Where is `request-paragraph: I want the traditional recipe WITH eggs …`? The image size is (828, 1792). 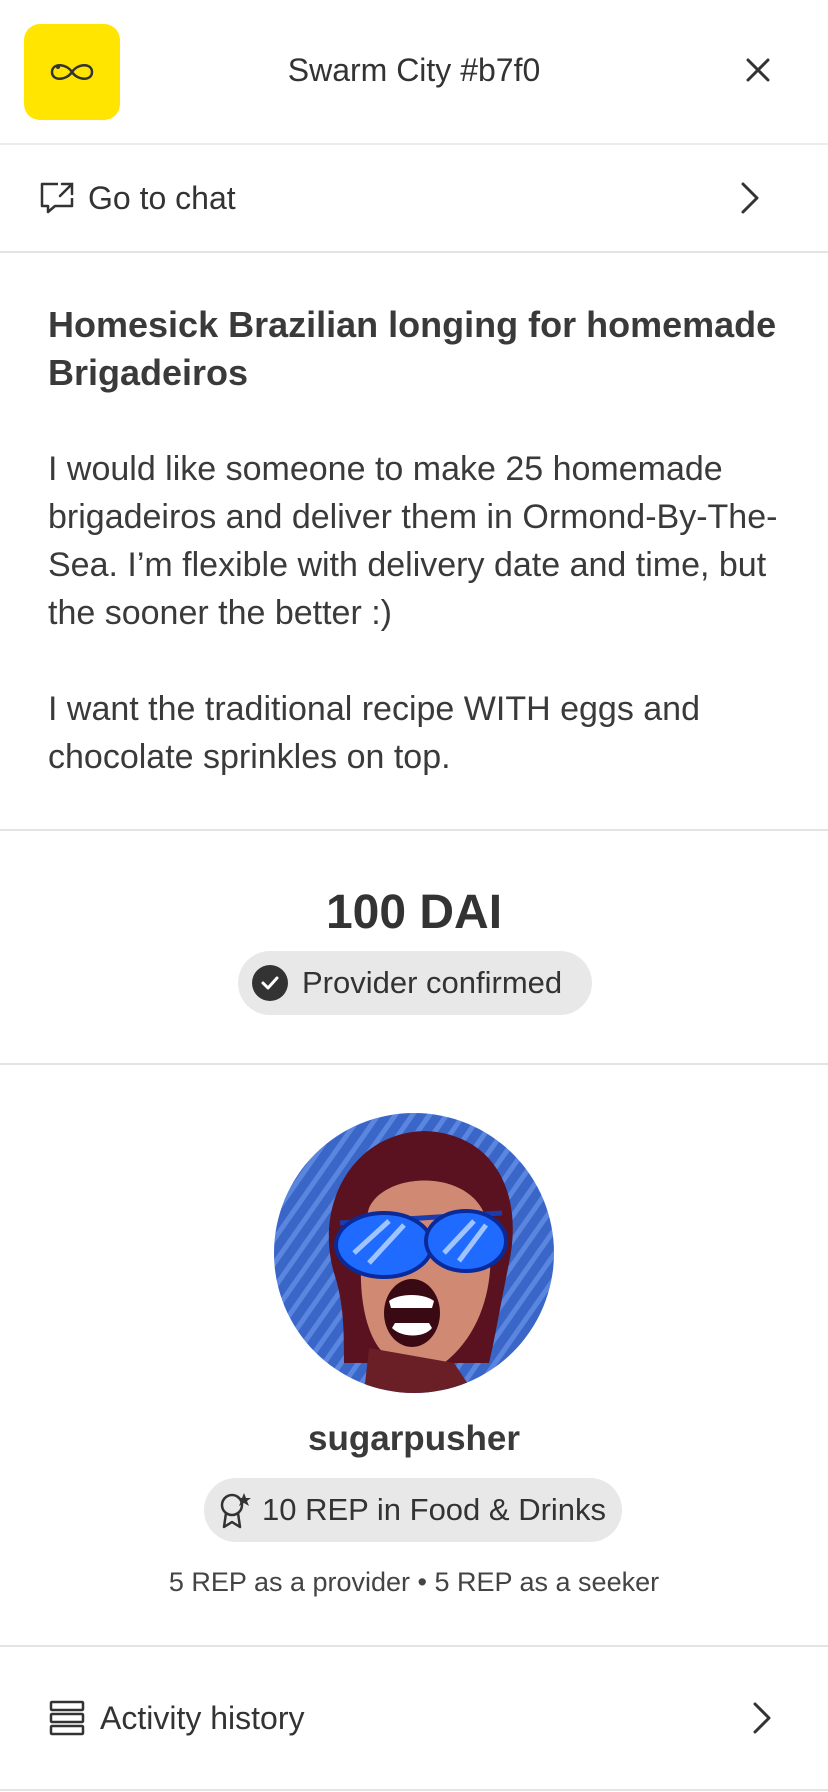
request-paragraph: I want the traditional recipe WITH eggs … is located at coordinates (374, 733).